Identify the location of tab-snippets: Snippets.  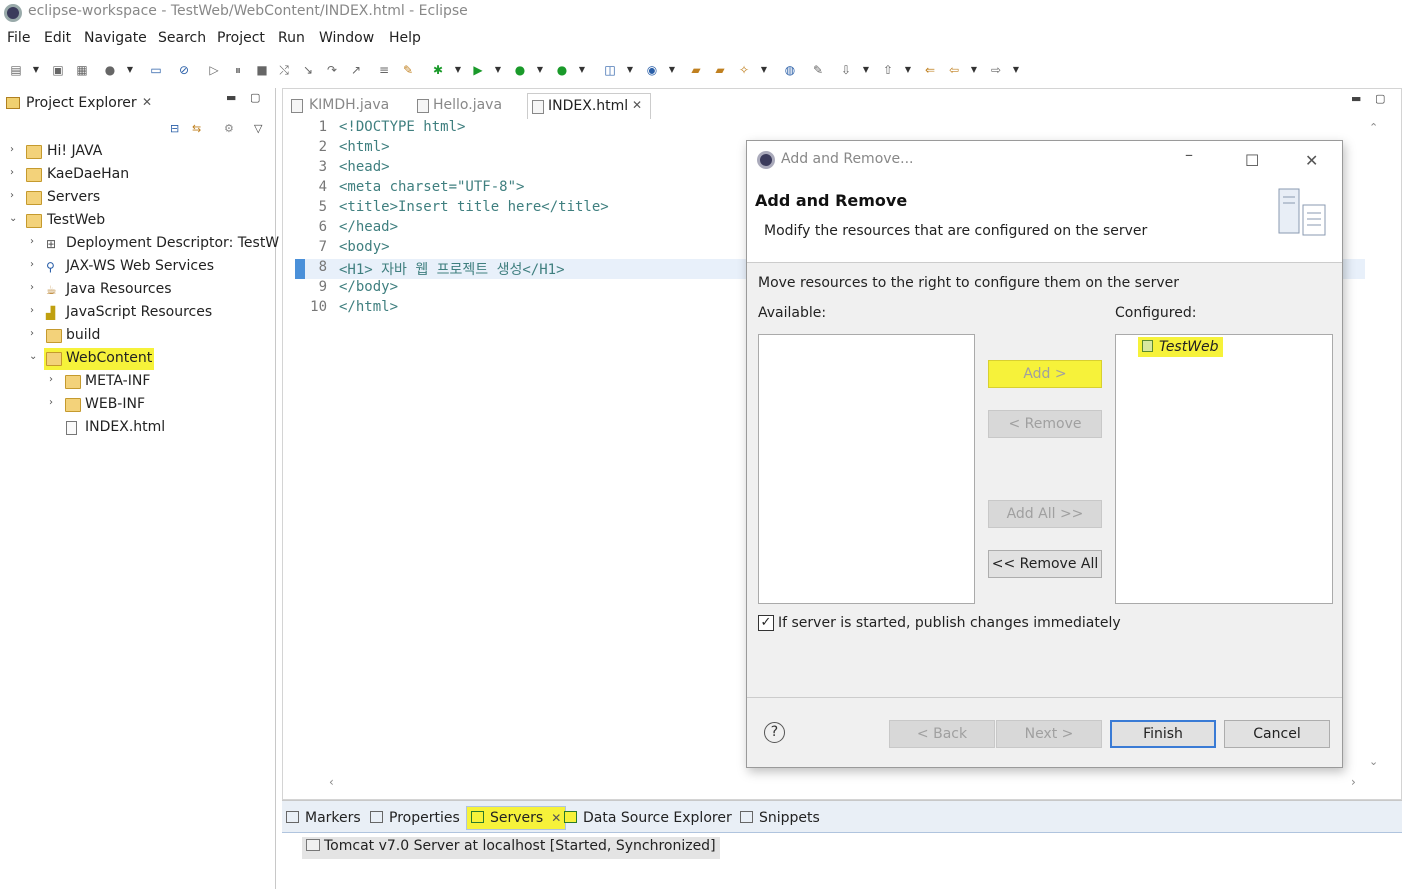
(780, 818).